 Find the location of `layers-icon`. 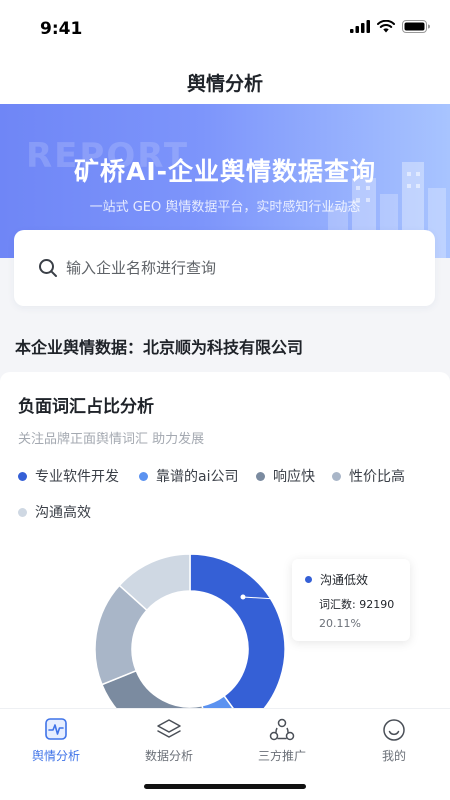

layers-icon is located at coordinates (169, 728).